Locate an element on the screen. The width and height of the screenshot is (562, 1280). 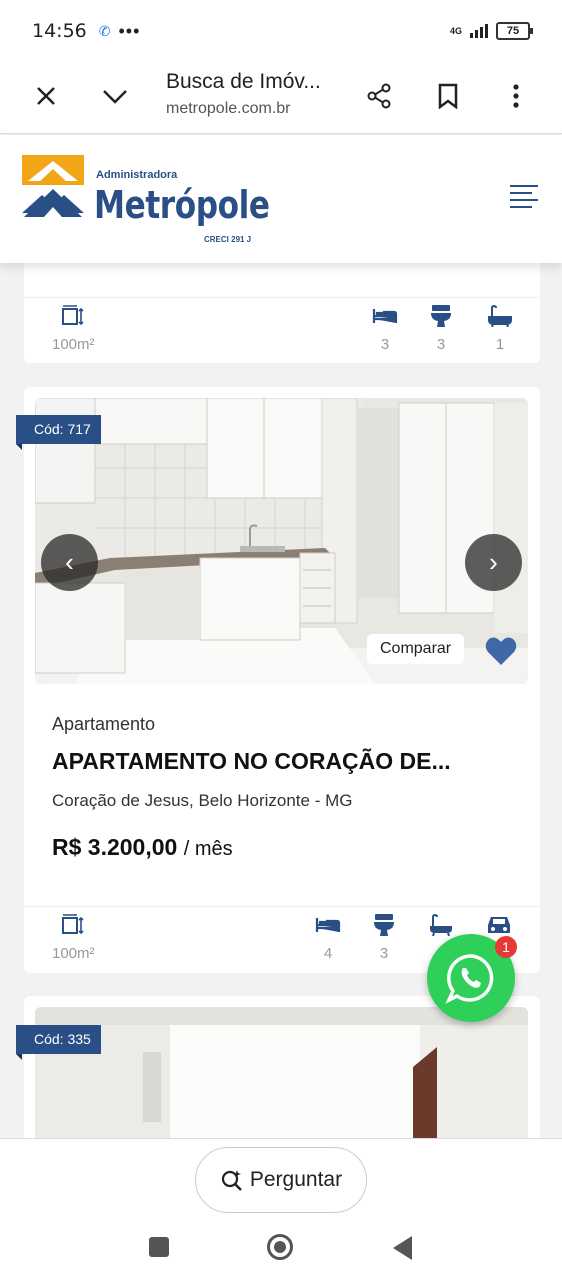
listing-location: Coração de Jesus, Belo Horizonte - MG is located at coordinates (202, 800).